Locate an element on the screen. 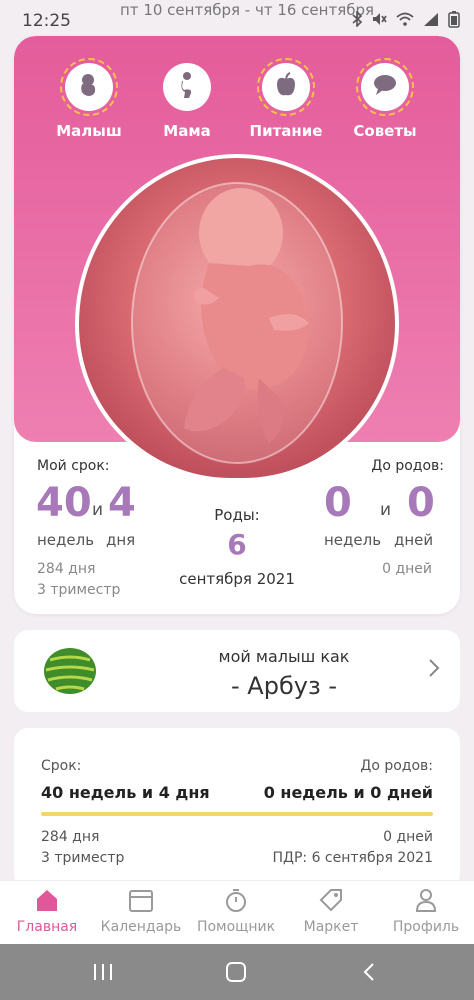 The height and width of the screenshot is (1000, 474). top-nav-nutrition-circle is located at coordinates (286, 87).